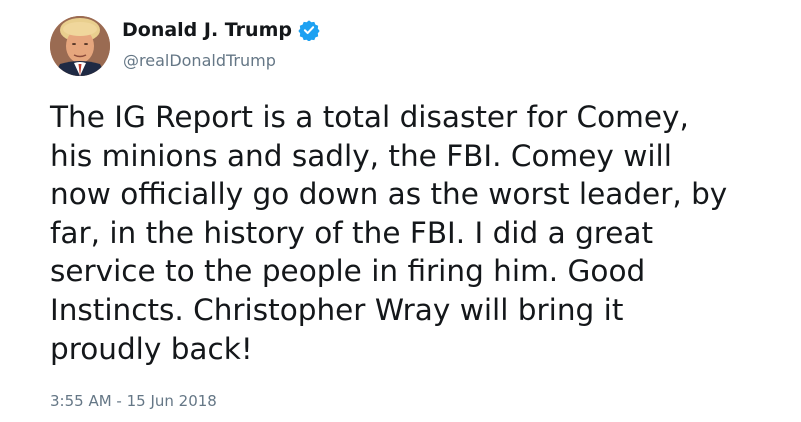  What do you see at coordinates (133, 401) in the screenshot?
I see `tweet-timestamp: 3:55 AM - 15 Jun 2018` at bounding box center [133, 401].